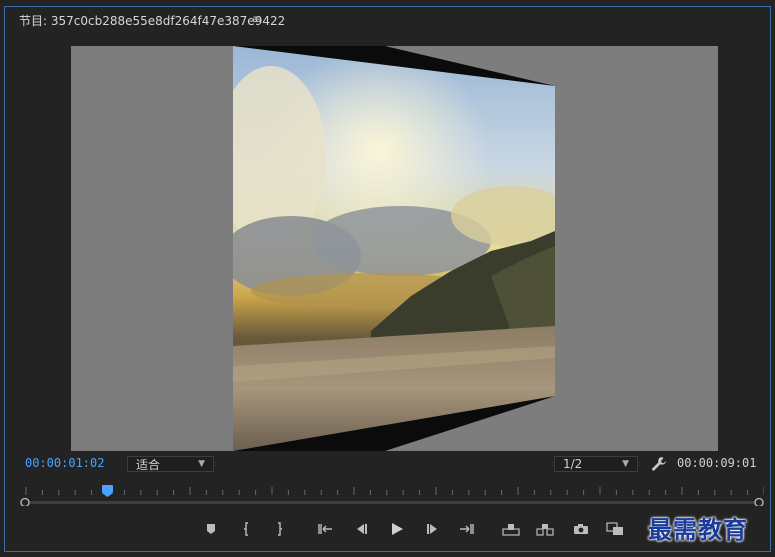  Describe the element at coordinates (659, 464) in the screenshot. I see `wrench-icon` at that location.